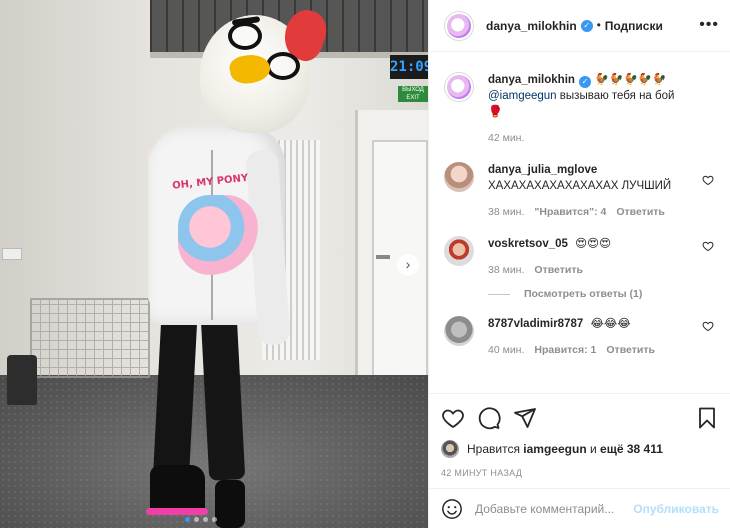 The height and width of the screenshot is (528, 730). Describe the element at coordinates (570, 212) in the screenshot. I see `comment-likes: "Нравится": 4` at that location.